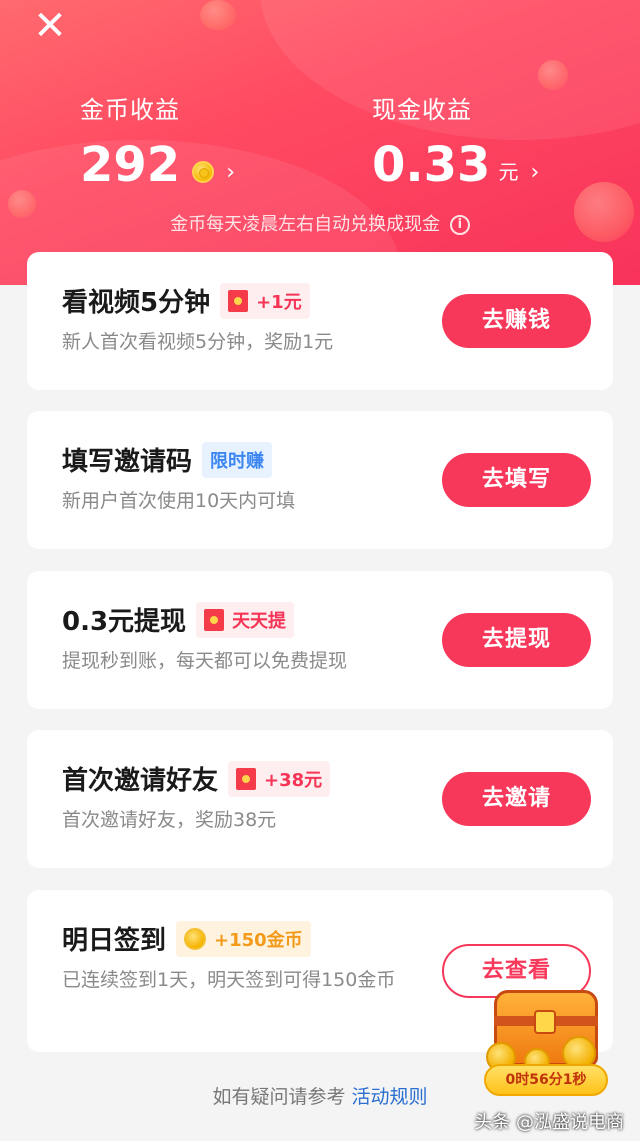 The width and height of the screenshot is (640, 1141). Describe the element at coordinates (169, 820) in the screenshot. I see `task-description: 首次邀请好友，奖励38元` at that location.